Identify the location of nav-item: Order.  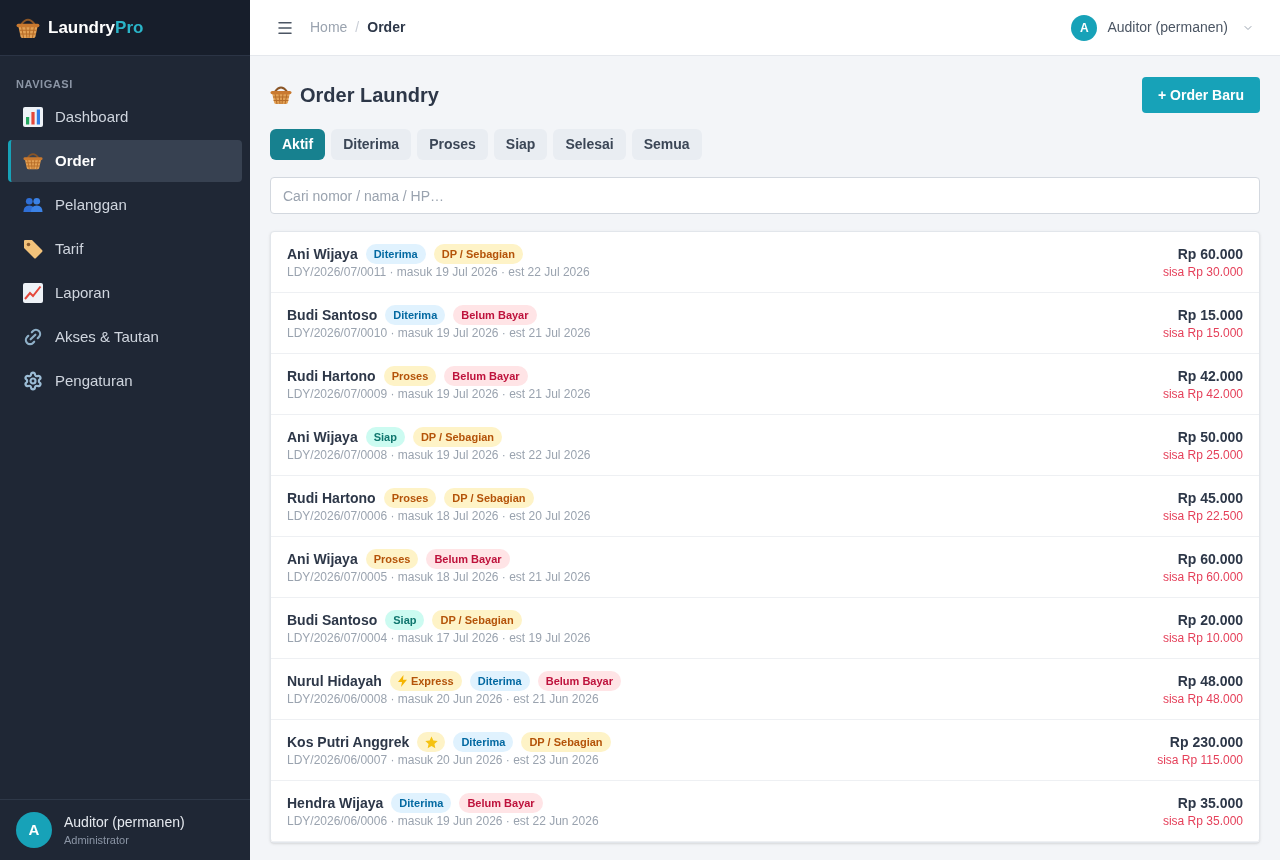
(125, 161).